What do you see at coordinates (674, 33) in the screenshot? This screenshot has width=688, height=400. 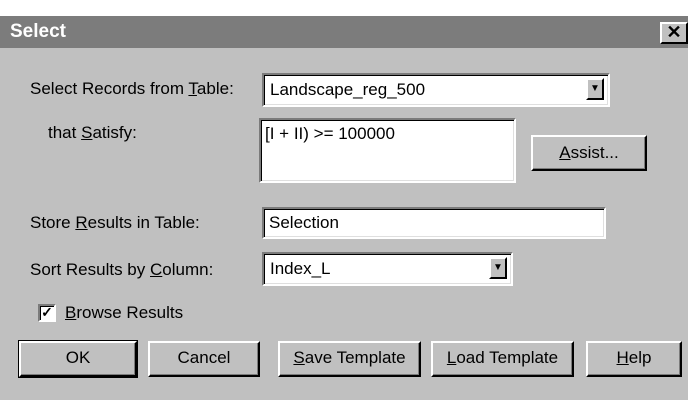 I see `close-icon: ✕` at bounding box center [674, 33].